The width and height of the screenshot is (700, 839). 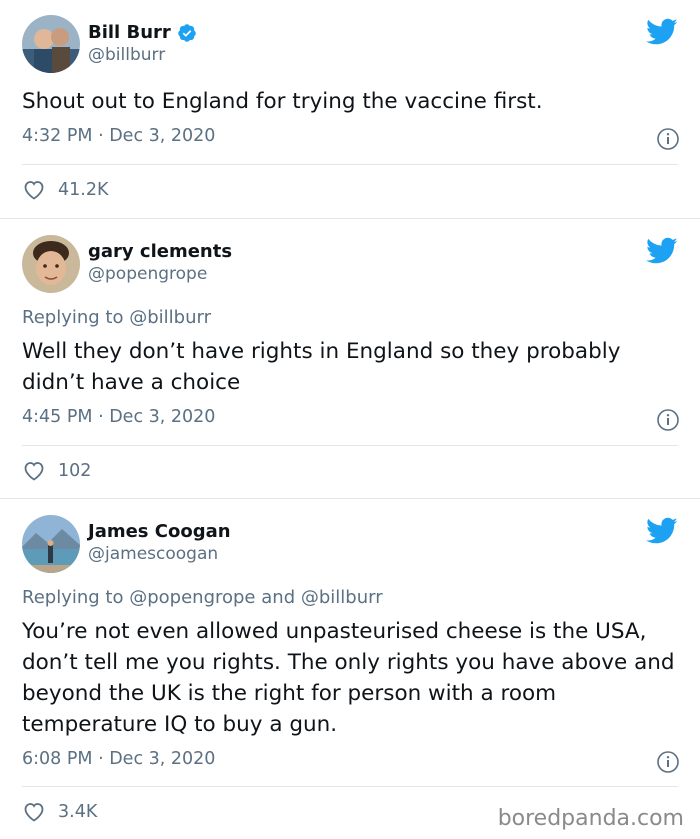 What do you see at coordinates (126, 55) in the screenshot?
I see `handle: @billburr` at bounding box center [126, 55].